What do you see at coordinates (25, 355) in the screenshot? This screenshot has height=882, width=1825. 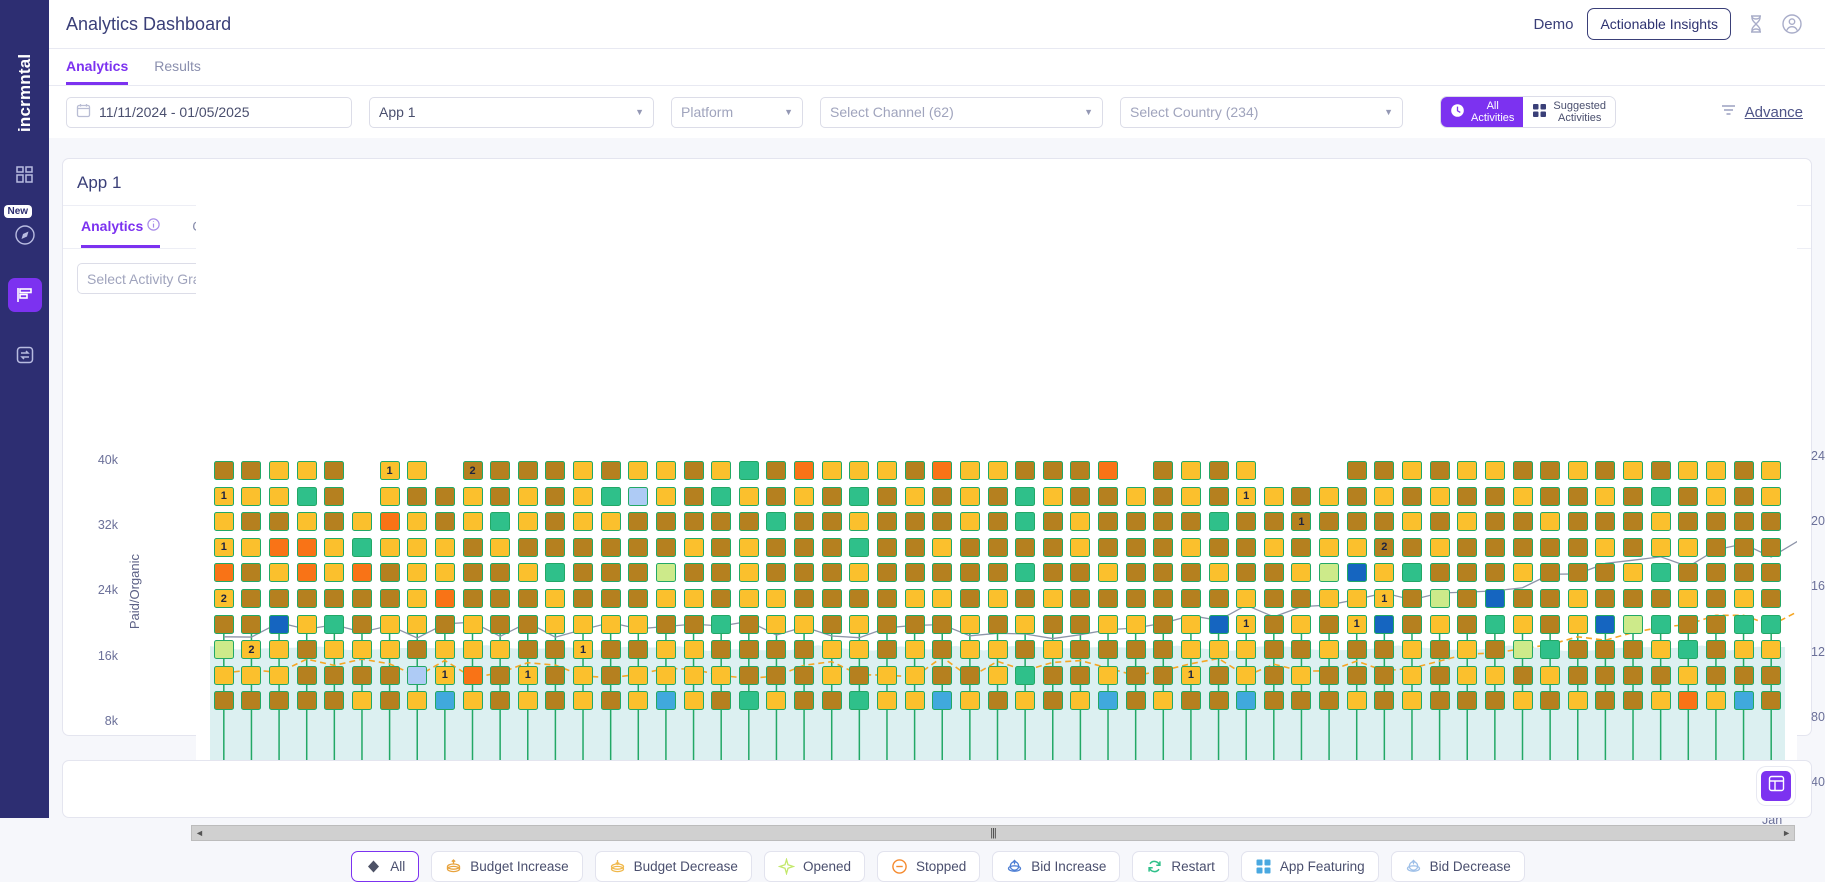 I see `sidebar-item-integrations` at bounding box center [25, 355].